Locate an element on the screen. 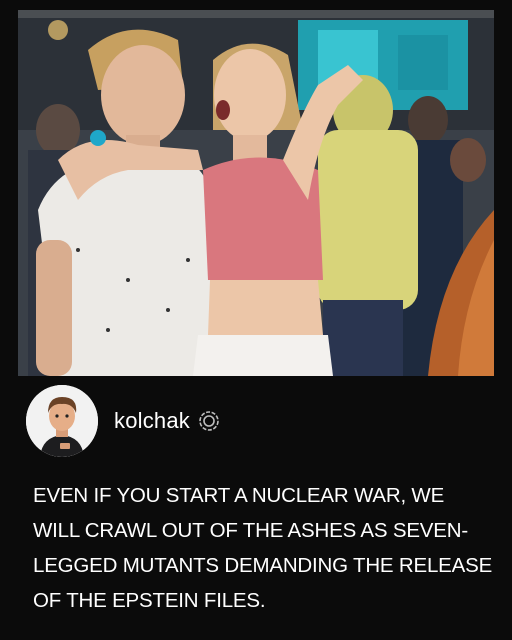  username: kolchak is located at coordinates (152, 421).